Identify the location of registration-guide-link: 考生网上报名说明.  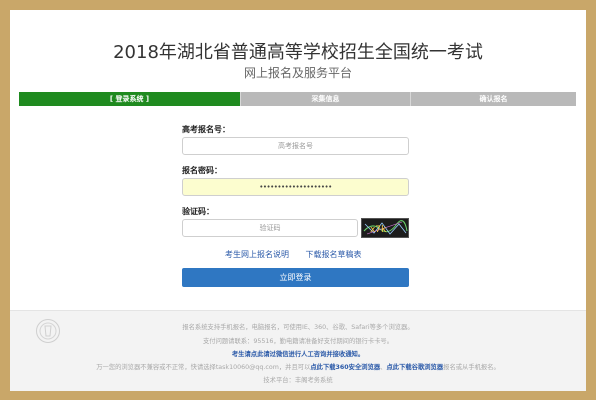
(257, 254).